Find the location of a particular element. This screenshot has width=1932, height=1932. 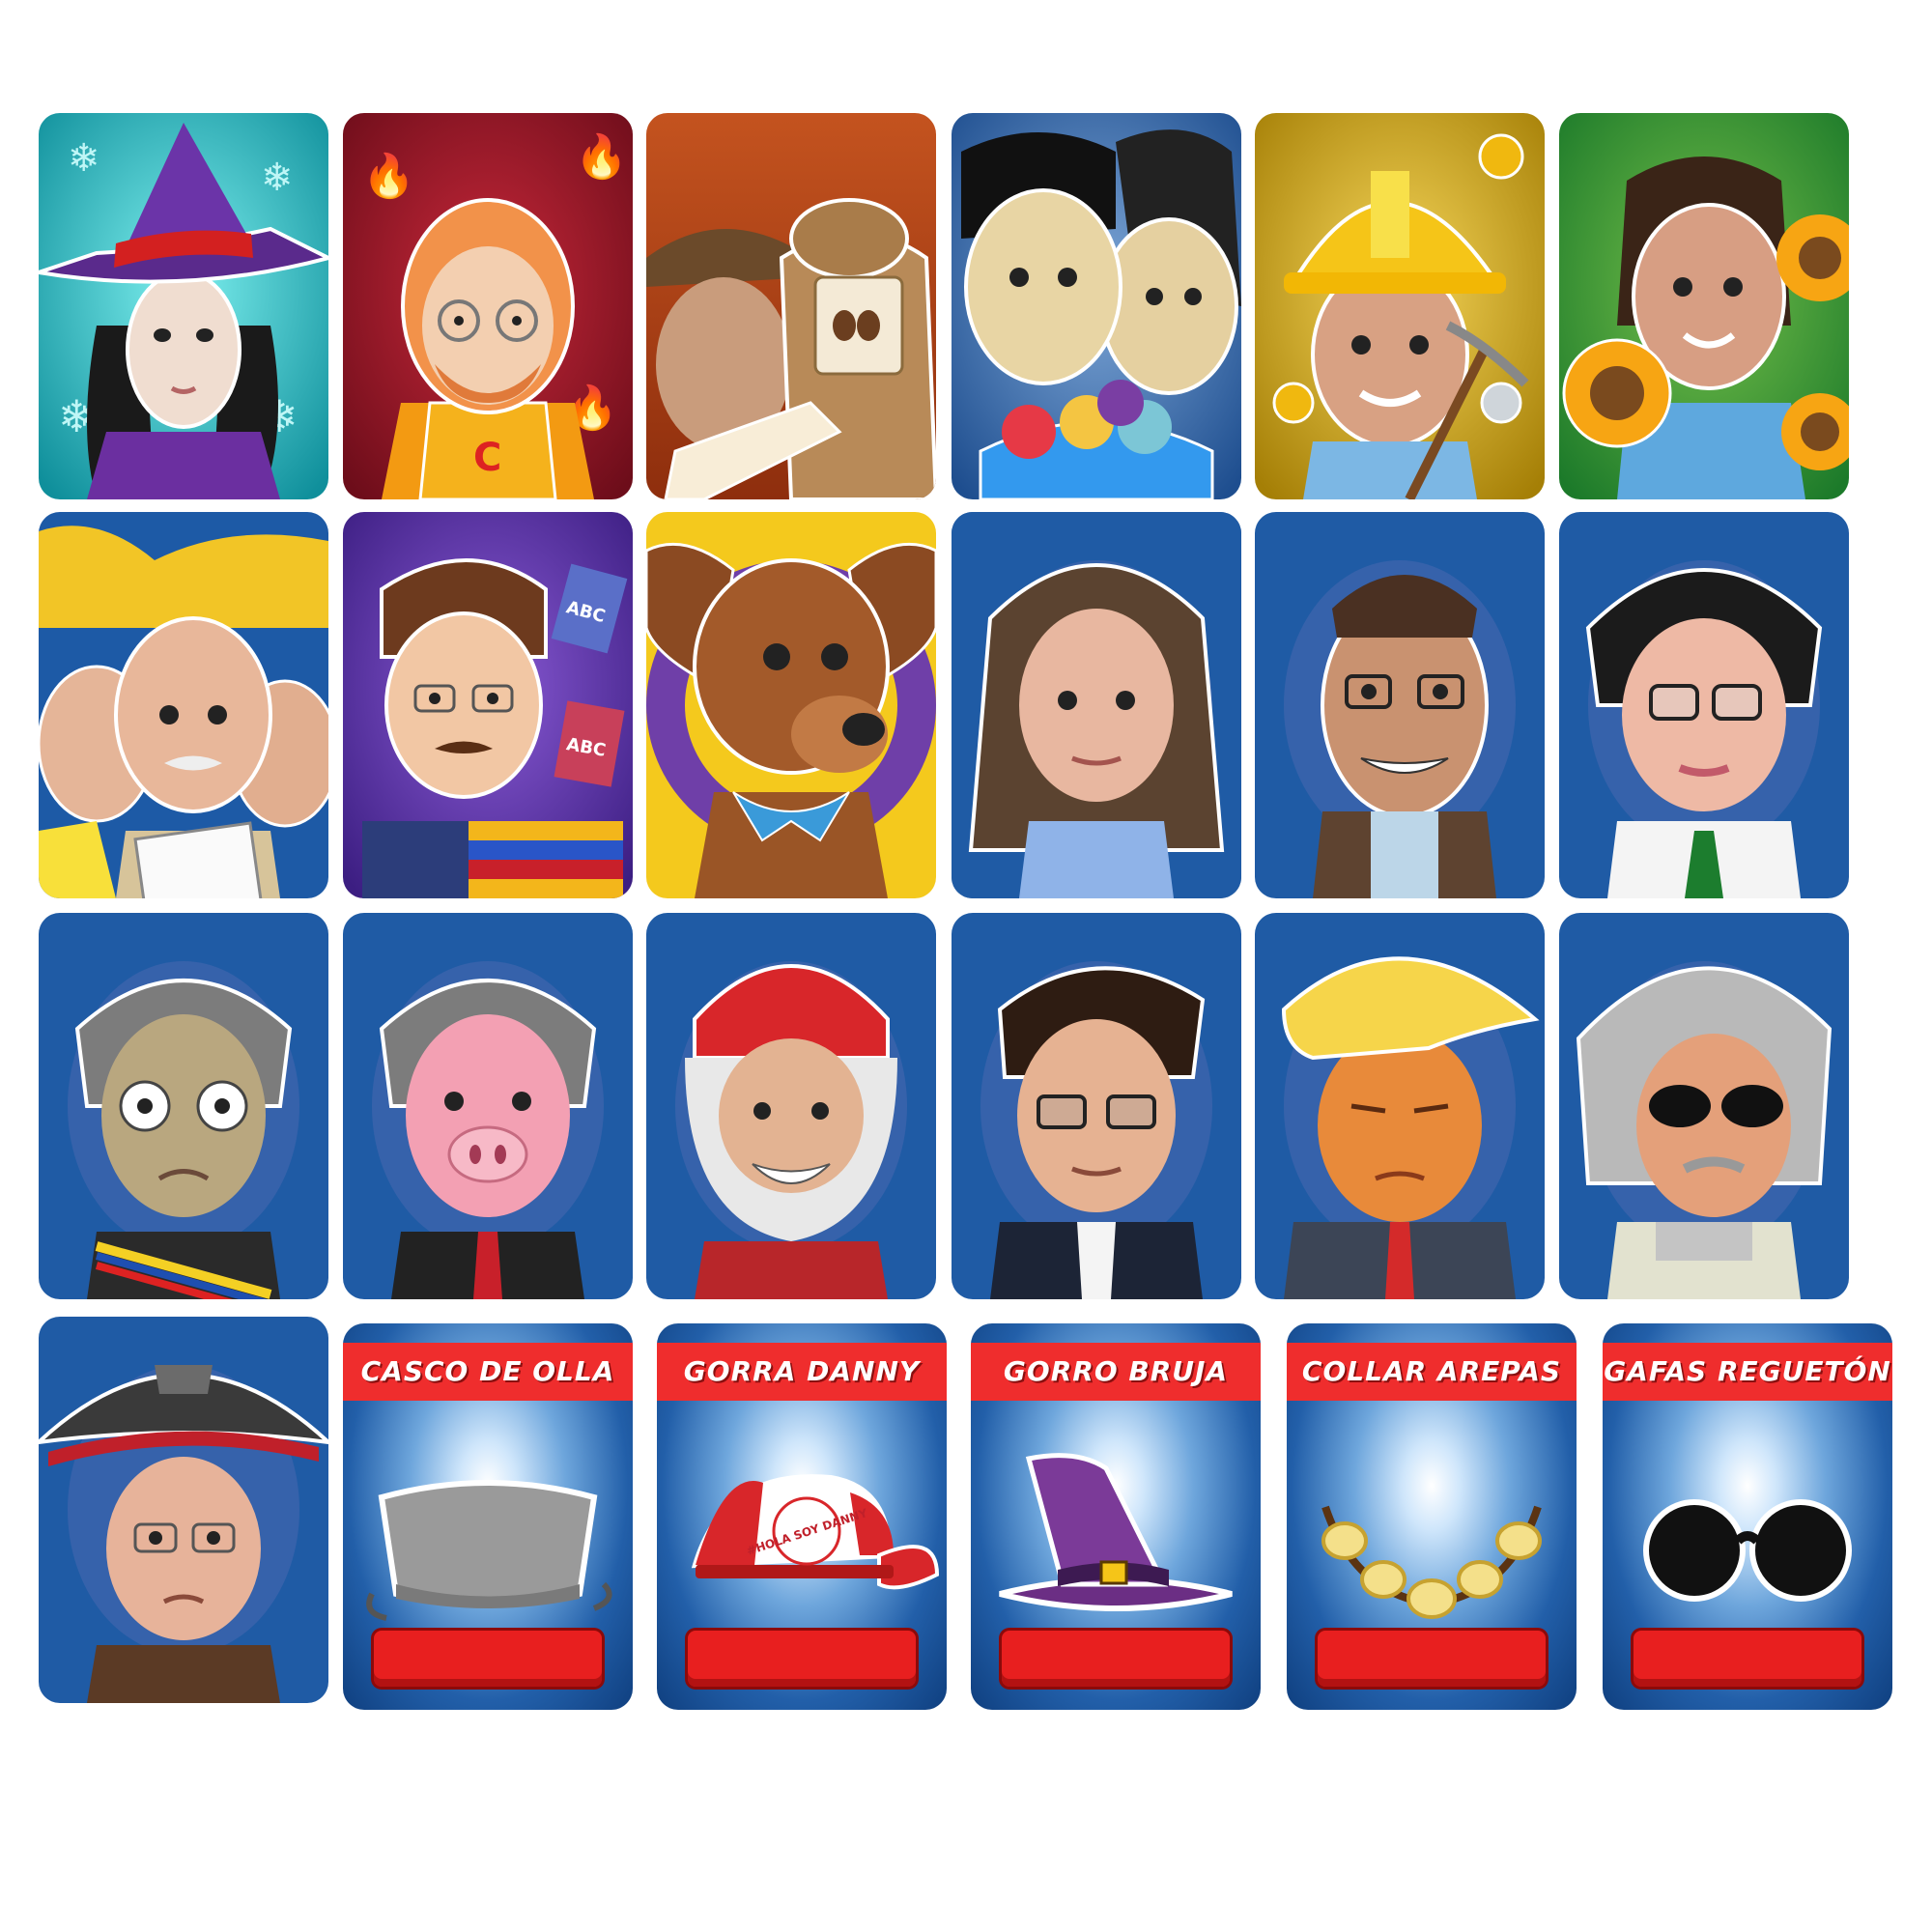

character-card-teacher: ABC ABC is located at coordinates (488, 705).